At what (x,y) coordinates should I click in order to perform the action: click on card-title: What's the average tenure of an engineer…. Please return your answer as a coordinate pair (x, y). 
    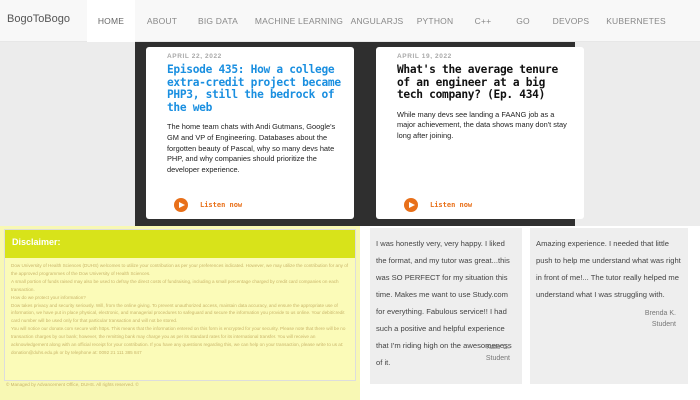
    Looking at the image, I should click on (485, 82).